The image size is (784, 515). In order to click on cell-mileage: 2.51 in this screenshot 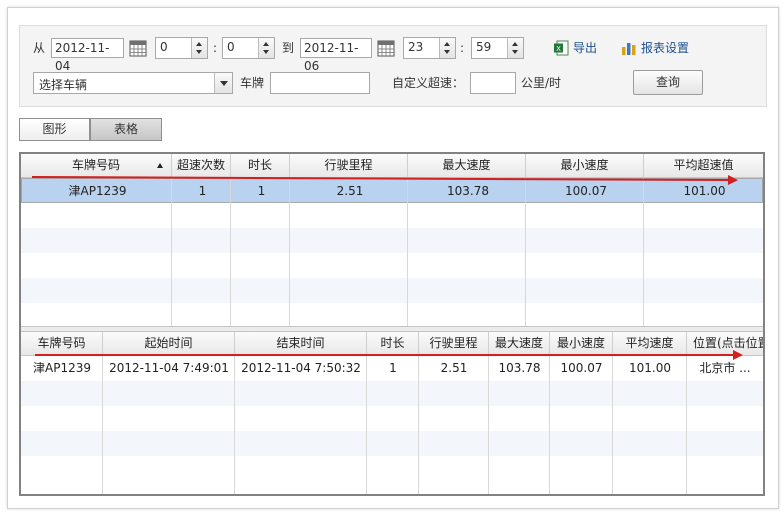, I will do `click(454, 368)`.